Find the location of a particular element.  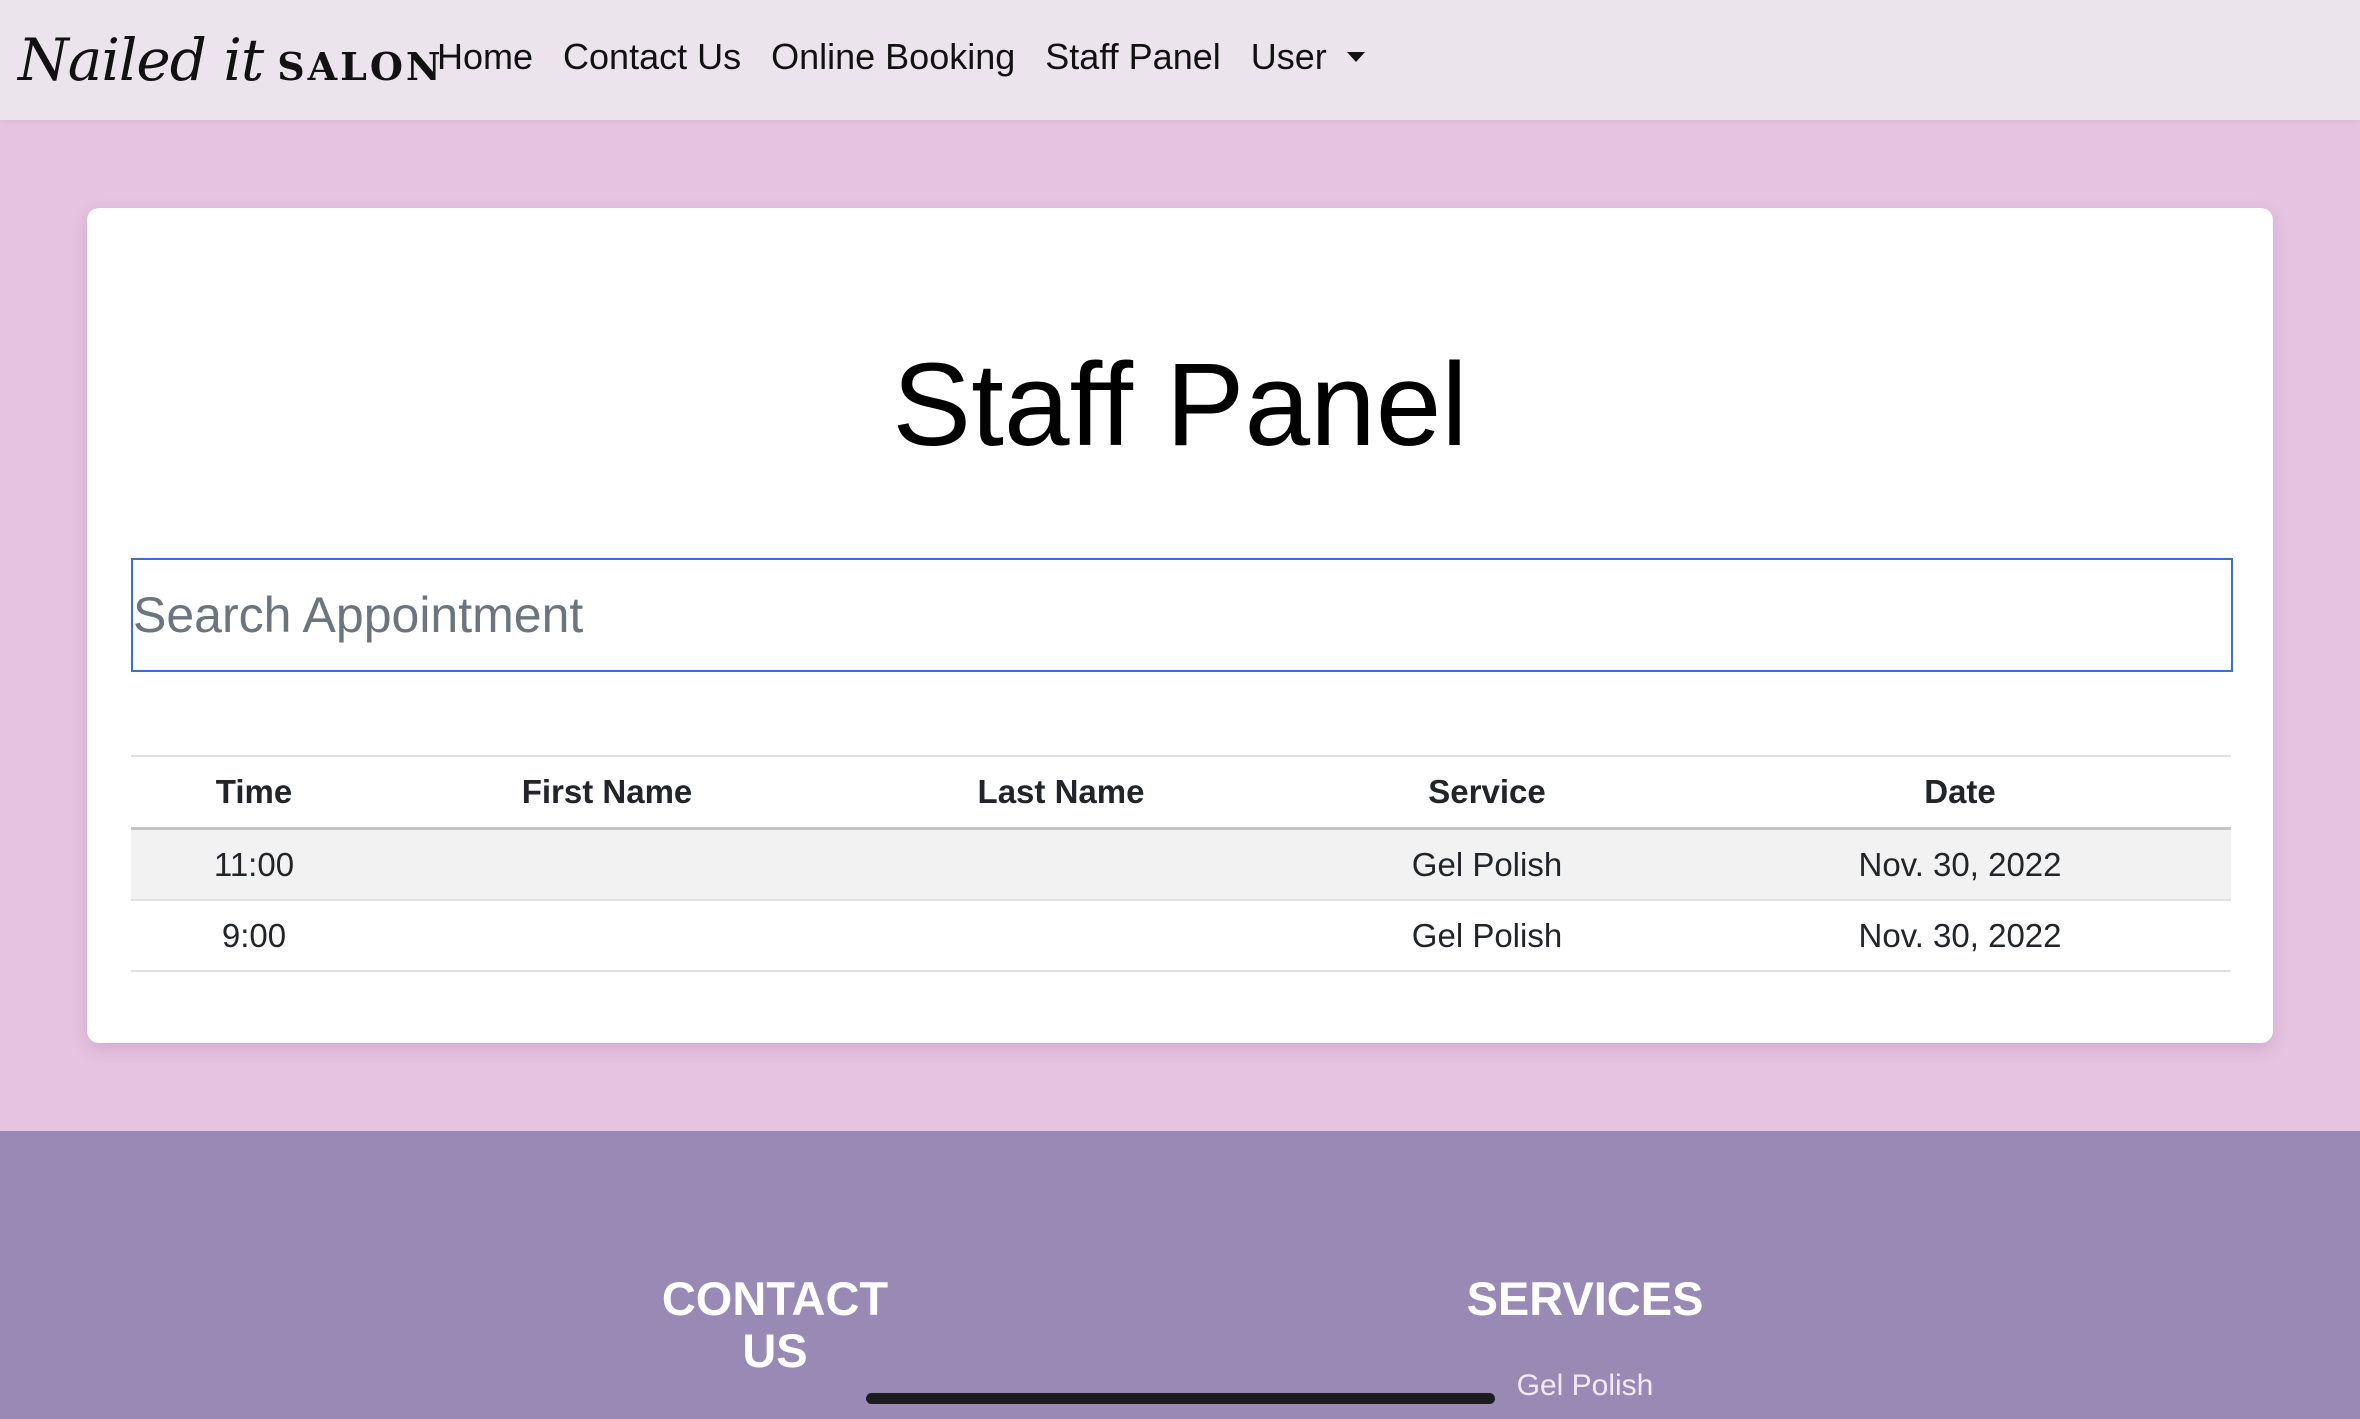

table-header-row: Time First Name Last Name Service Date is located at coordinates (1181, 792).